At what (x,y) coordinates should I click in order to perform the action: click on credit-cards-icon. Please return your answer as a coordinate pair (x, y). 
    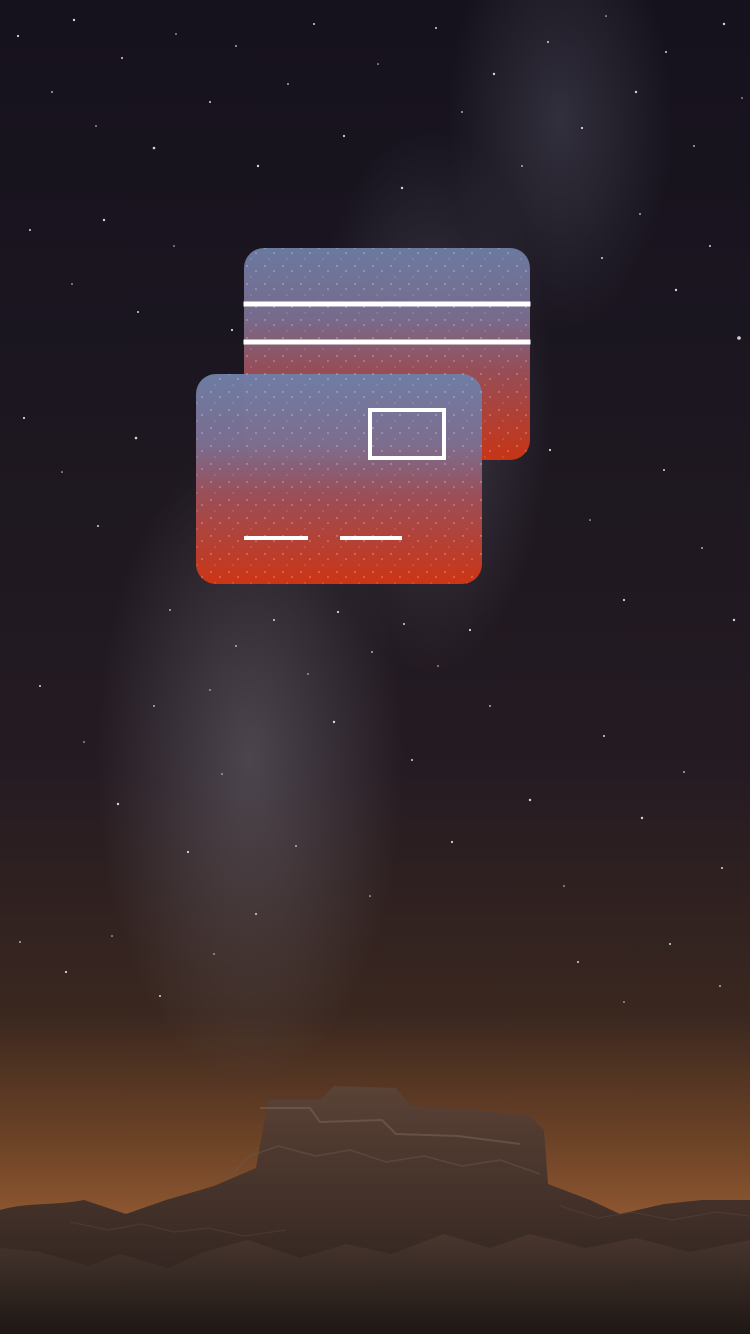
    Looking at the image, I should click on (363, 416).